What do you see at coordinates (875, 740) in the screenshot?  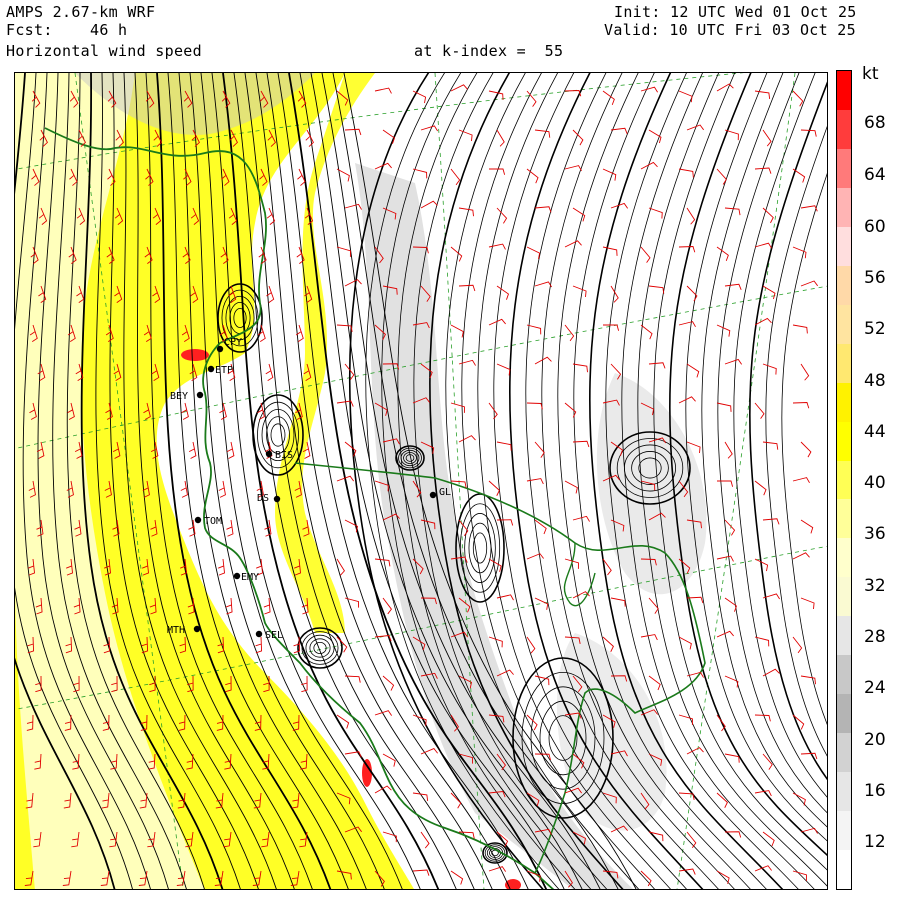 I see `colorbar-label: 20` at bounding box center [875, 740].